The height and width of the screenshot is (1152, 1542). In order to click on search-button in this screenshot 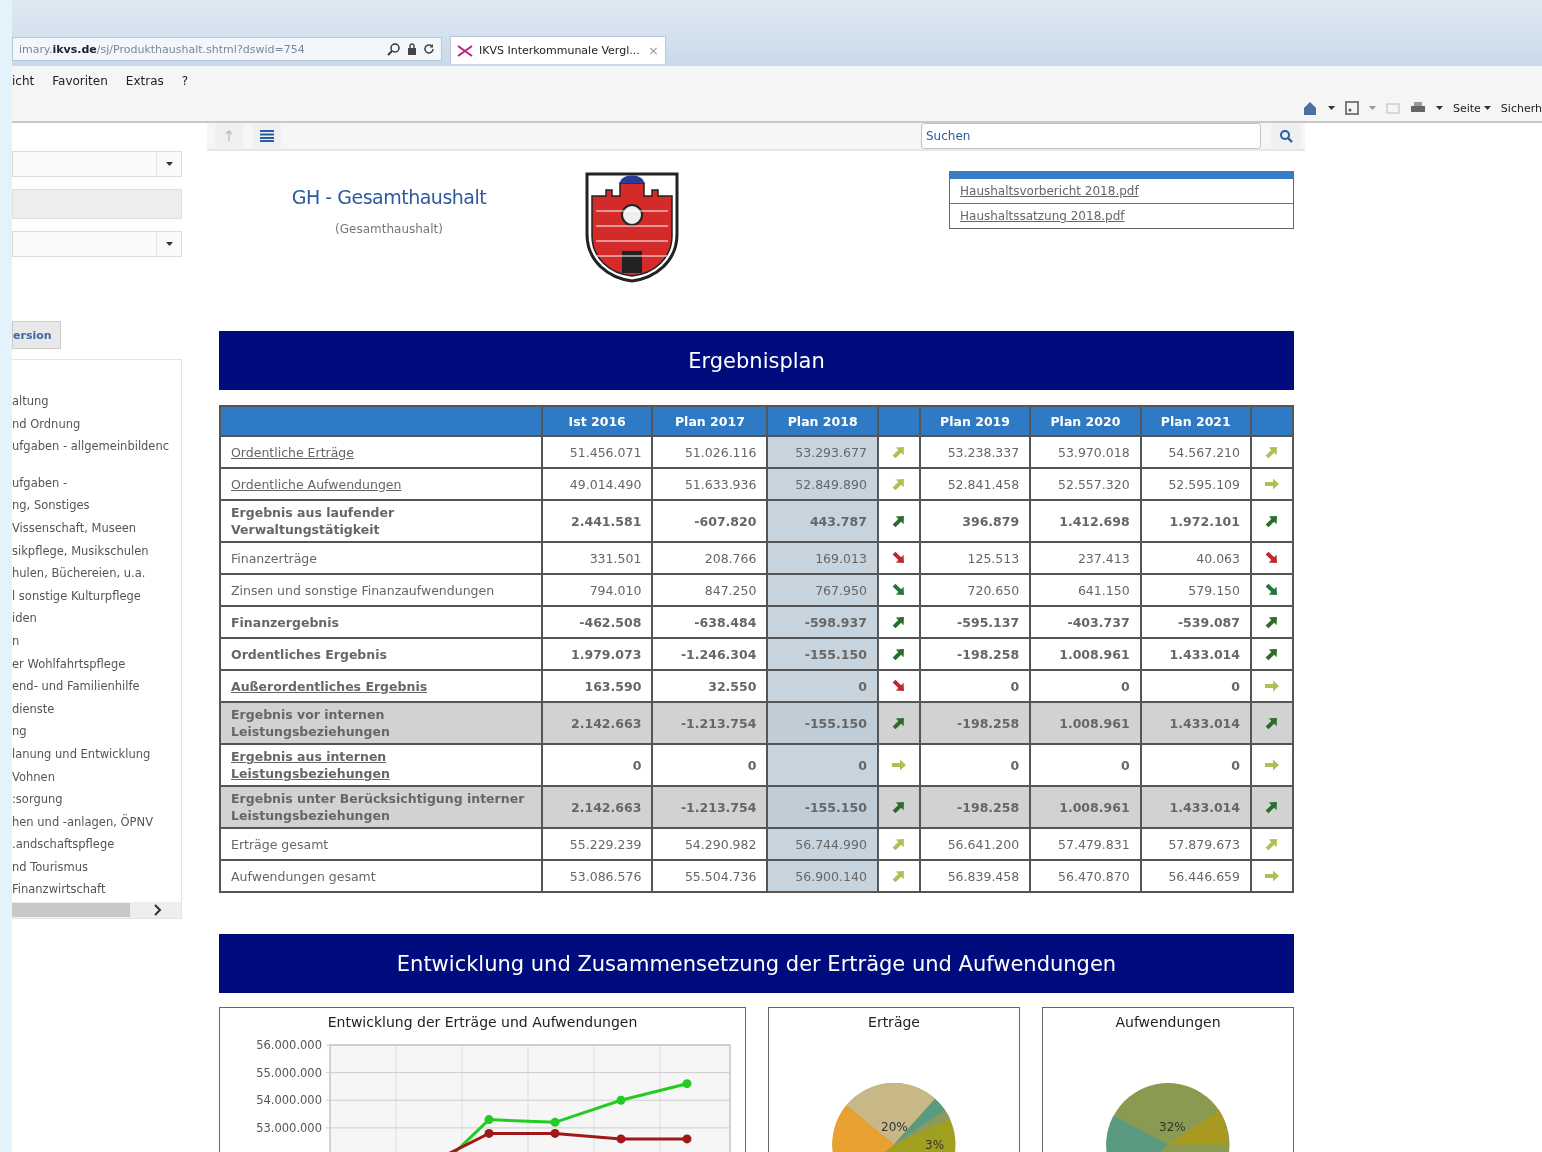, I will do `click(1286, 136)`.